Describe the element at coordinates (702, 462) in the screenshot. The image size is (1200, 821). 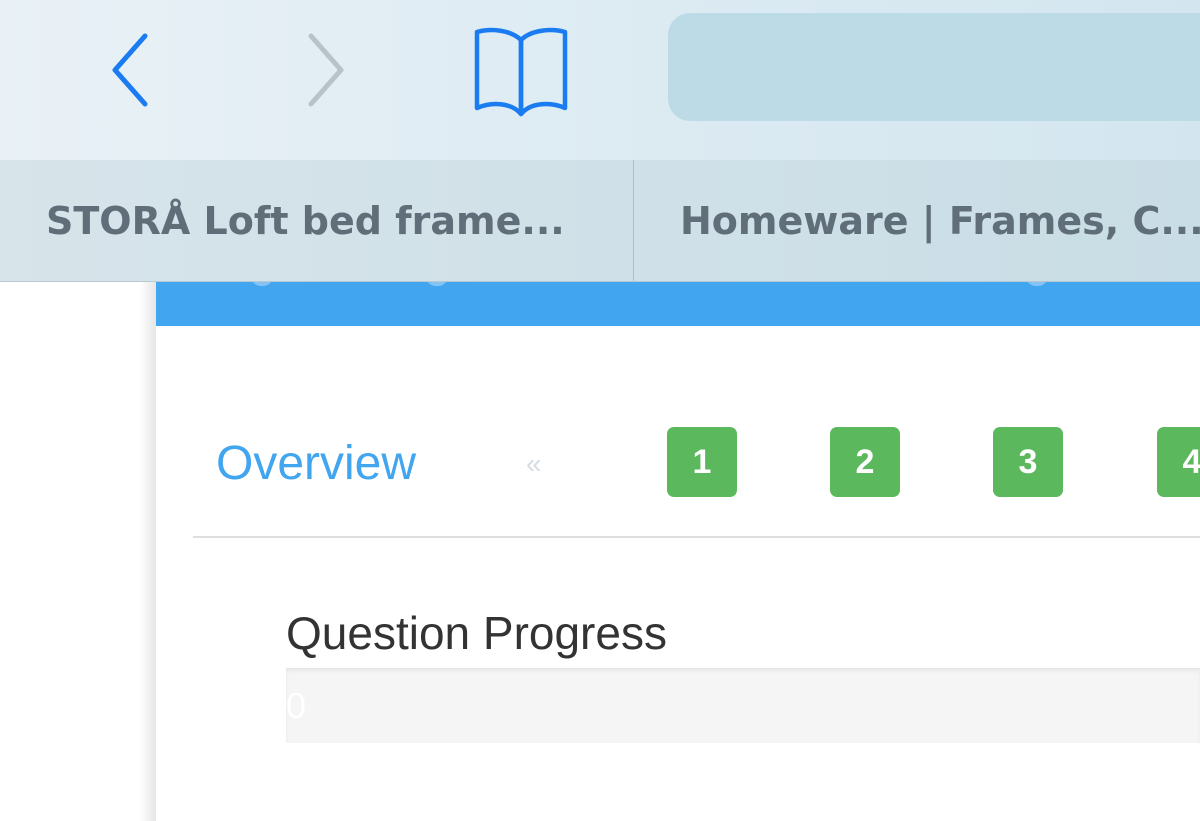
I see `question-1-button: 1` at that location.